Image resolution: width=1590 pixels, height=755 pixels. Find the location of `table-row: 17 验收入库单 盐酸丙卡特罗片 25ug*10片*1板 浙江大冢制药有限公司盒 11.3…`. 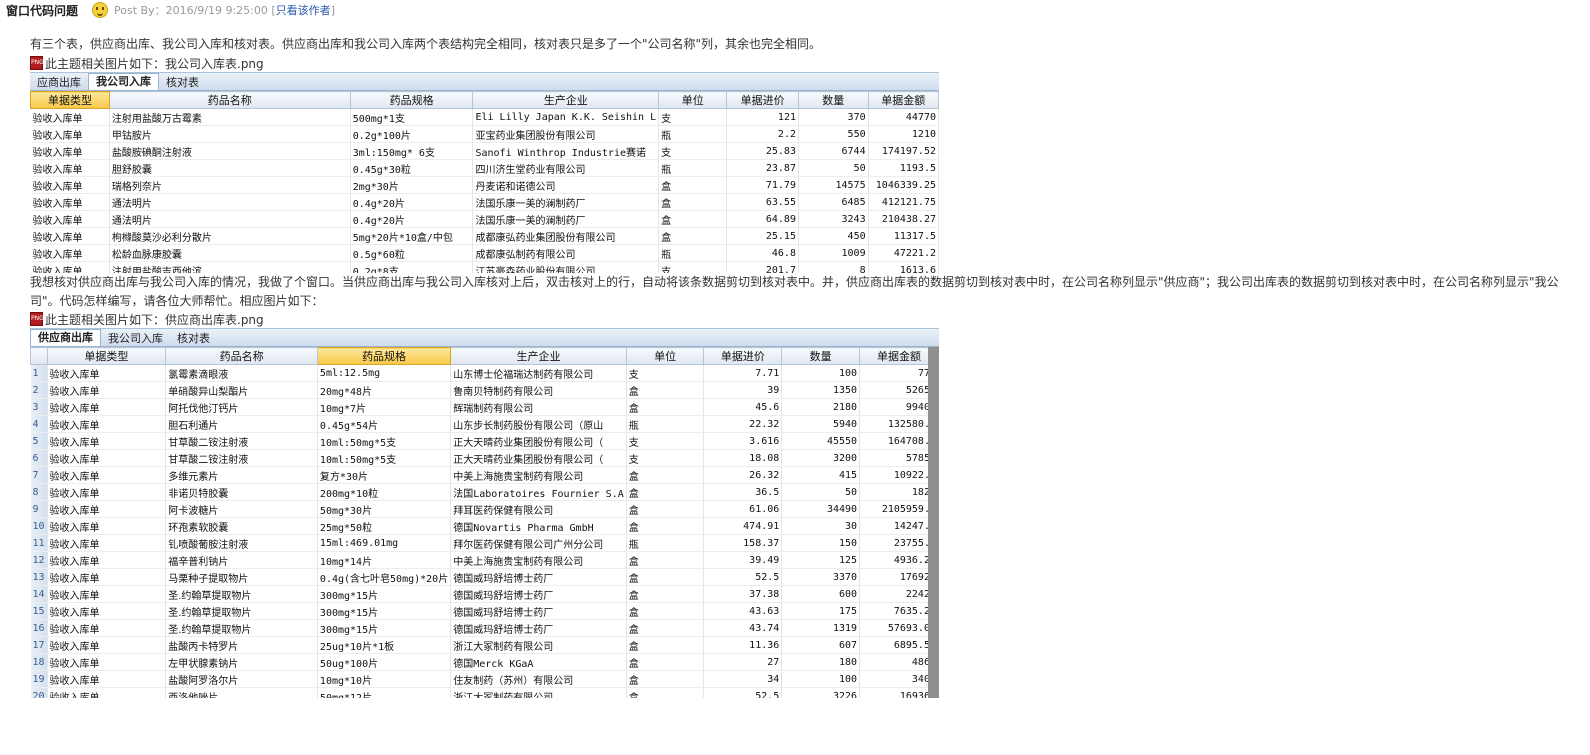

table-row: 17 验收入库单 盐酸丙卡特罗片 25ug*10片*1板 浙江大冢制药有限公司盒 11.3… is located at coordinates (484, 645).